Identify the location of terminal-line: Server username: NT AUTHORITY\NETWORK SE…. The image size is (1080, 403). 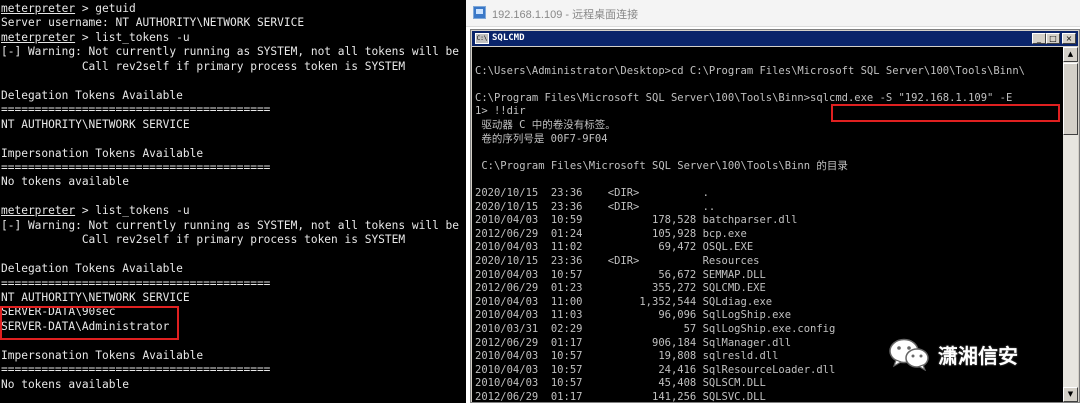
(152, 23).